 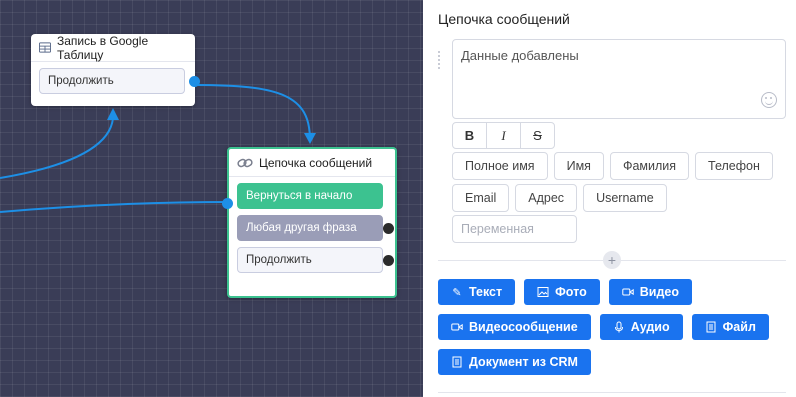 What do you see at coordinates (245, 162) in the screenshot?
I see `link-icon` at bounding box center [245, 162].